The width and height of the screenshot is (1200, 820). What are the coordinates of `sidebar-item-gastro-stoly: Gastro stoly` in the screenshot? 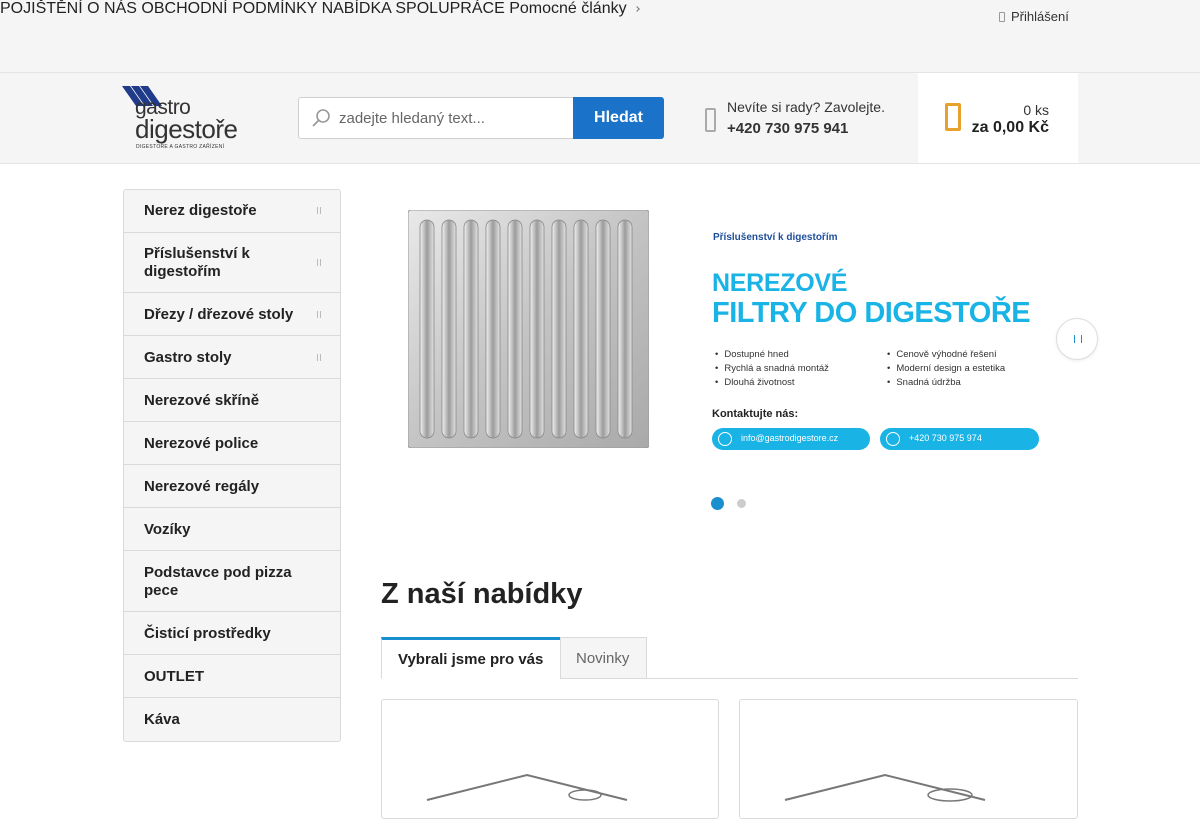 It's located at (232, 357).